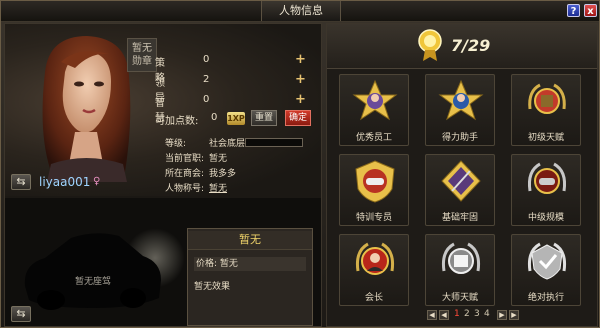 This screenshot has height=328, width=600. What do you see at coordinates (300, 79) in the screenshot?
I see `add-leadership-button: +` at bounding box center [300, 79].